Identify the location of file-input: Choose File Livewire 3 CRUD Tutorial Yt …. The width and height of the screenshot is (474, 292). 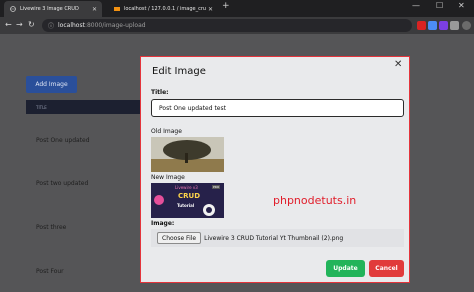
(277, 238).